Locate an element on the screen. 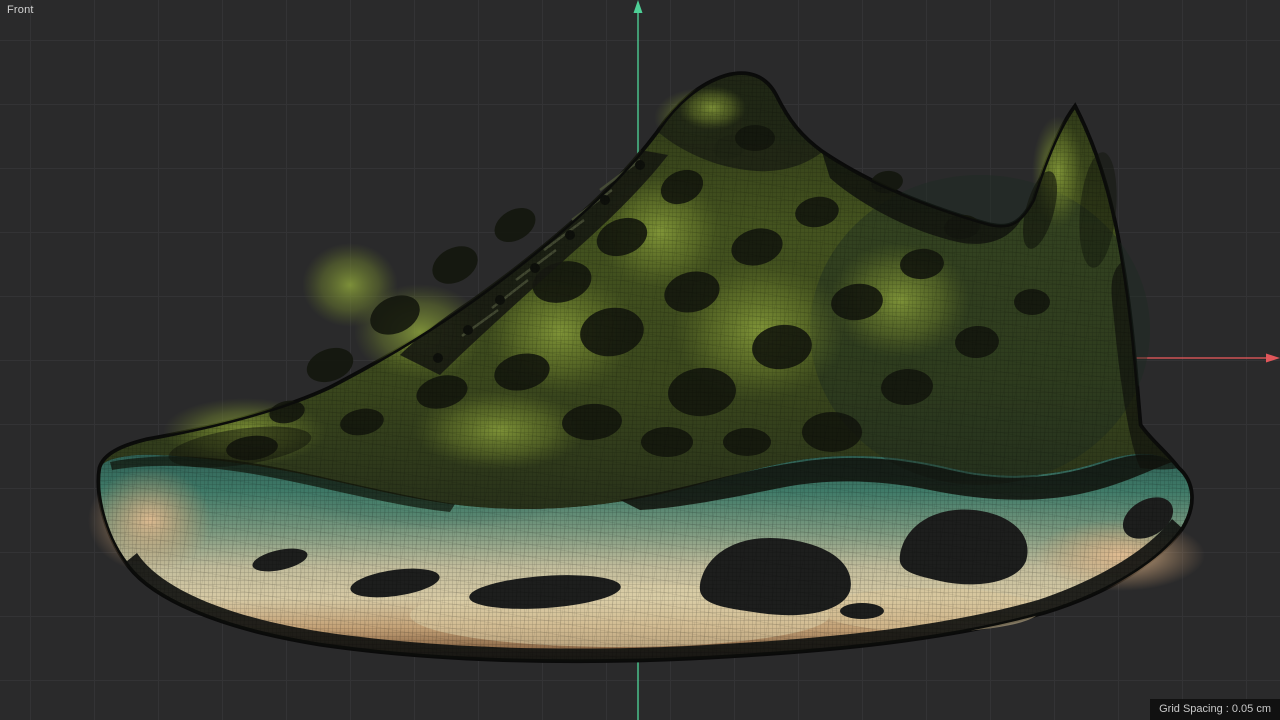 This screenshot has height=720, width=1280. view-label: Front is located at coordinates (20, 10).